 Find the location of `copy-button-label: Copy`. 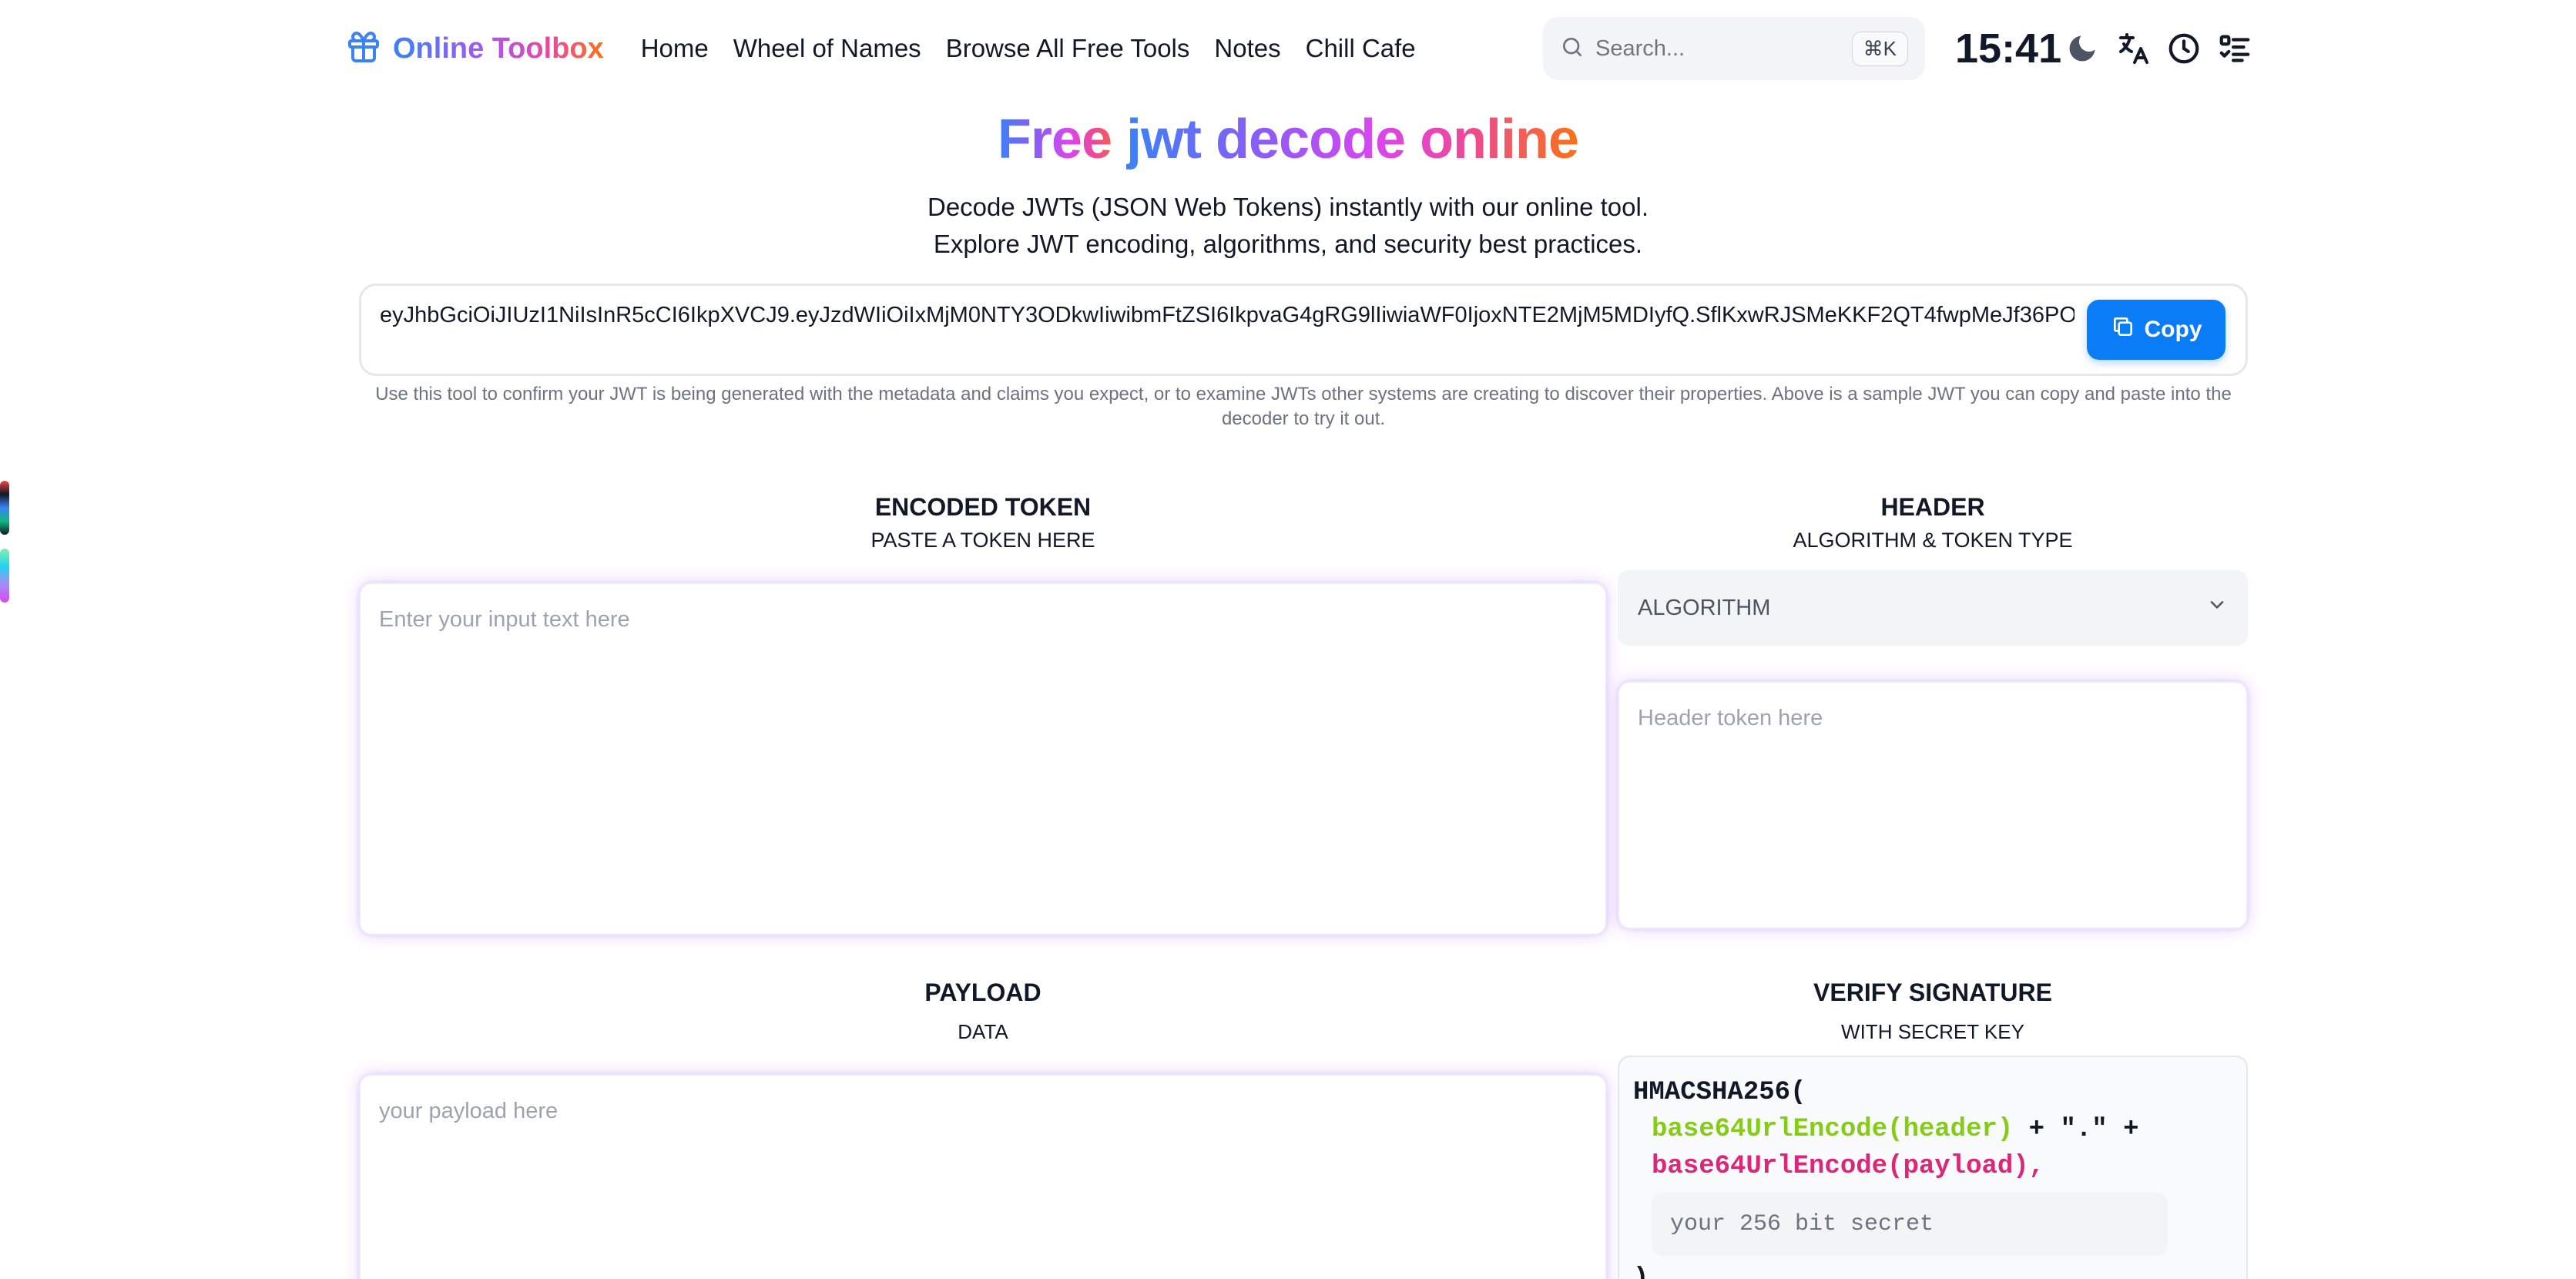

copy-button-label: Copy is located at coordinates (2173, 329).